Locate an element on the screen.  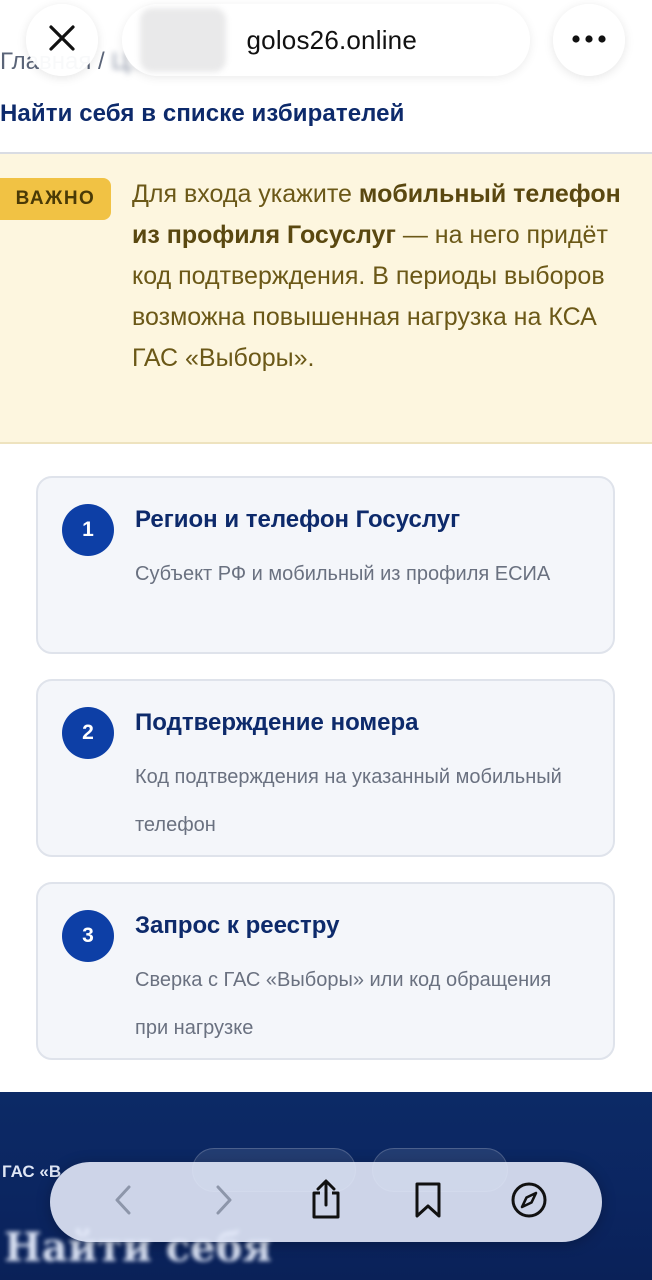
close-button is located at coordinates (62, 40).